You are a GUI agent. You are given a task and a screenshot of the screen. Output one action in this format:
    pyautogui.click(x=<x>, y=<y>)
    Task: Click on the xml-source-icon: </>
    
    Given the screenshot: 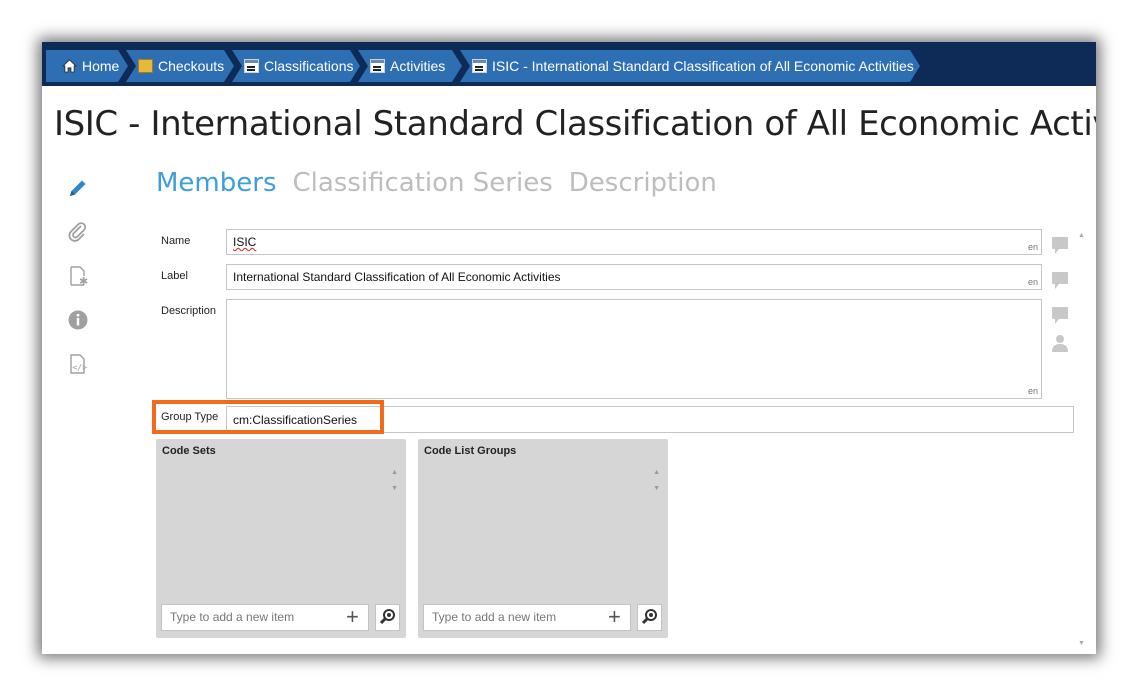 What is the action you would take?
    pyautogui.click(x=78, y=364)
    